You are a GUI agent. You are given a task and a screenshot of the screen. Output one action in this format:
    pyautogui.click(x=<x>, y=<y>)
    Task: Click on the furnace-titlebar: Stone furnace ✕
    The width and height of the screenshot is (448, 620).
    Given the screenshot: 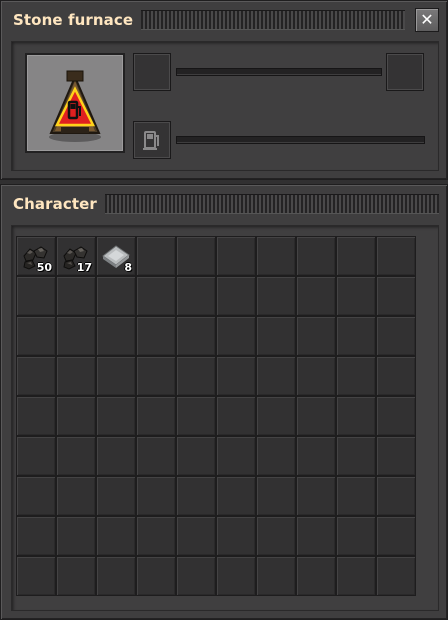 What is the action you would take?
    pyautogui.click(x=224, y=20)
    